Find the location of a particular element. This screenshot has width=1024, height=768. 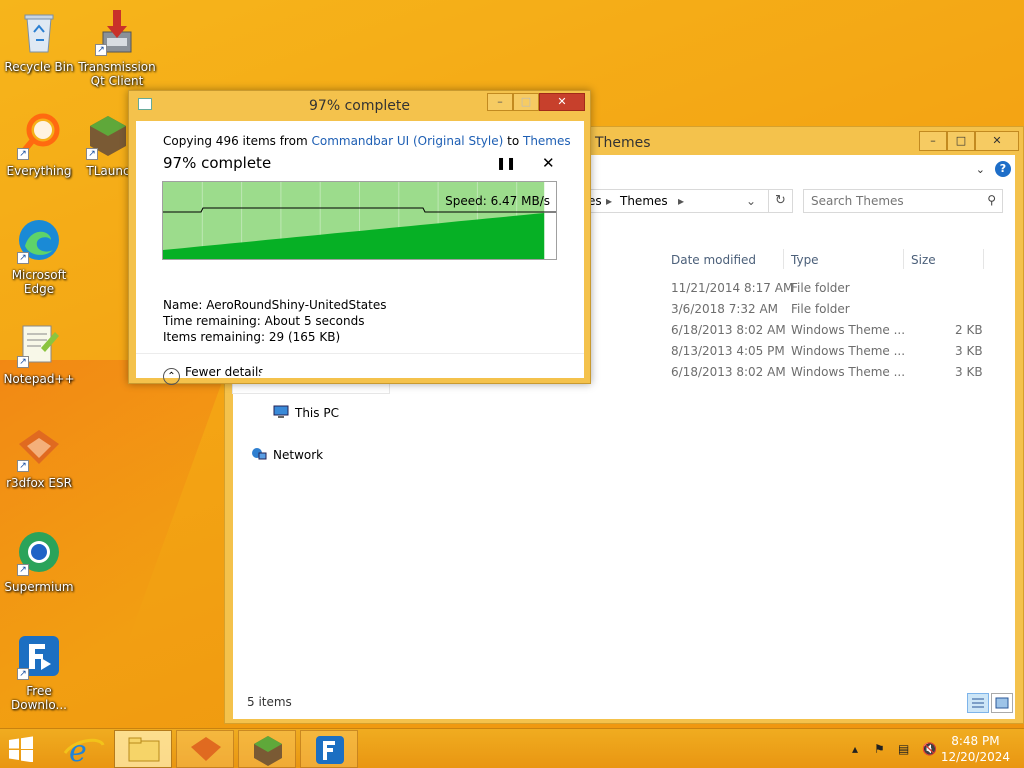

r3dfox-icon is located at coordinates (206, 749).